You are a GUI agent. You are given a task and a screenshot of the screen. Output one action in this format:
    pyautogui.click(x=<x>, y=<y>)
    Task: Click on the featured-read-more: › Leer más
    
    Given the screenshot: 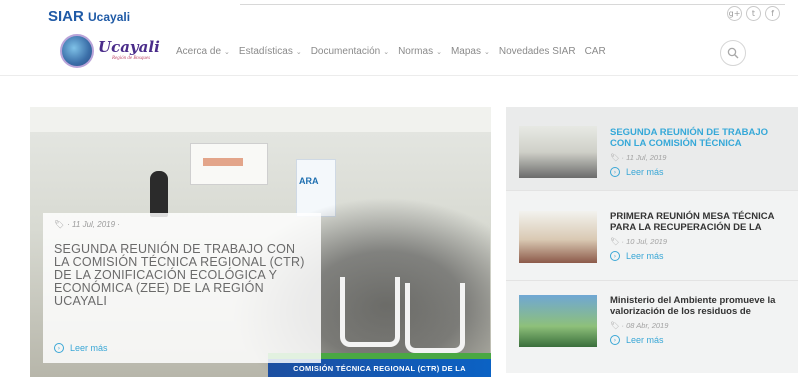 What is the action you would take?
    pyautogui.click(x=81, y=348)
    